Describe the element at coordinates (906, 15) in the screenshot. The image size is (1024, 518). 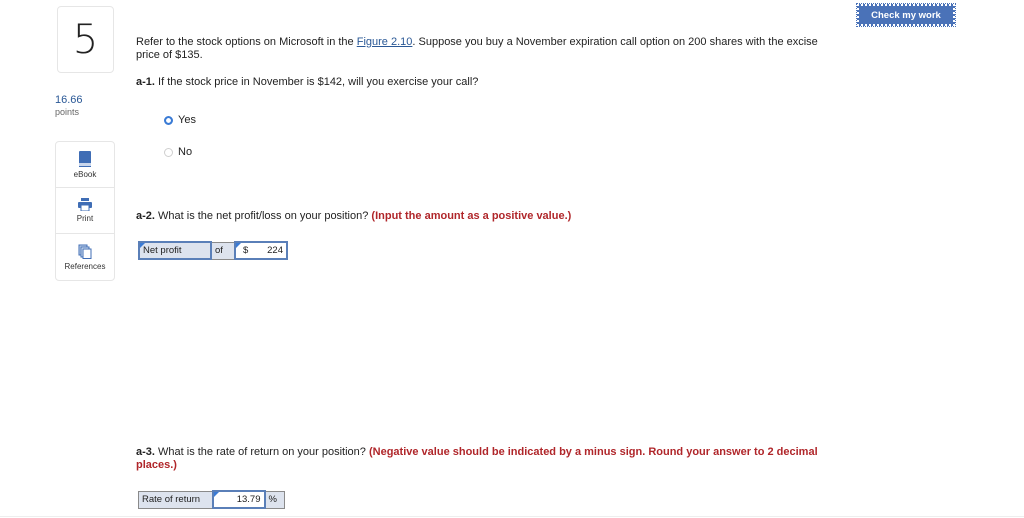
I see `check-my-work-button: Check my work` at that location.